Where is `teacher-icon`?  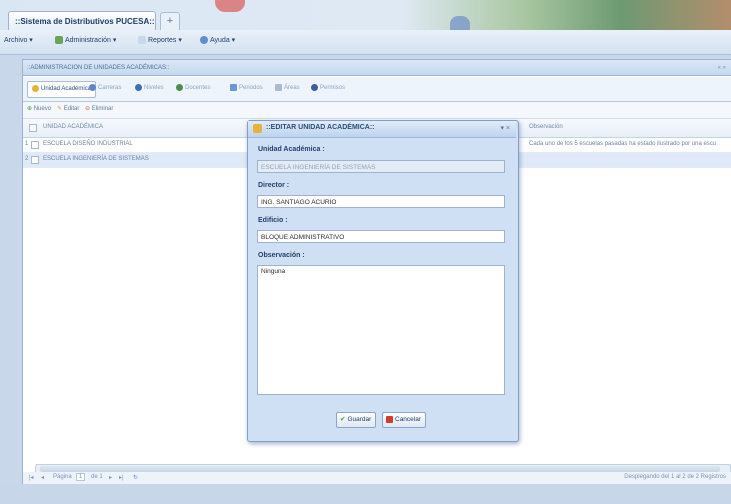 teacher-icon is located at coordinates (179, 87).